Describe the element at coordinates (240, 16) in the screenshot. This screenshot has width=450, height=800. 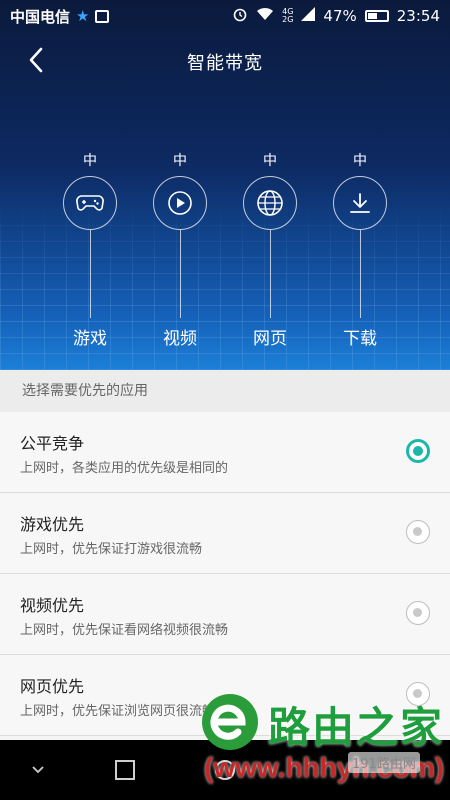
I see `alarm-icon` at that location.